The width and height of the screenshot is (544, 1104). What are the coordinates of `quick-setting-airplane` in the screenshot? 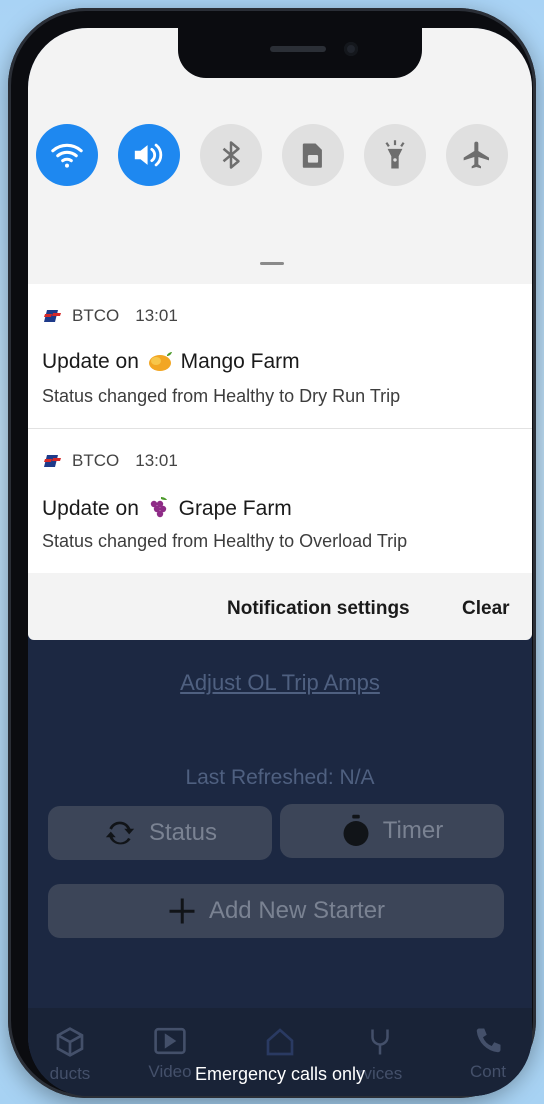 It's located at (477, 155).